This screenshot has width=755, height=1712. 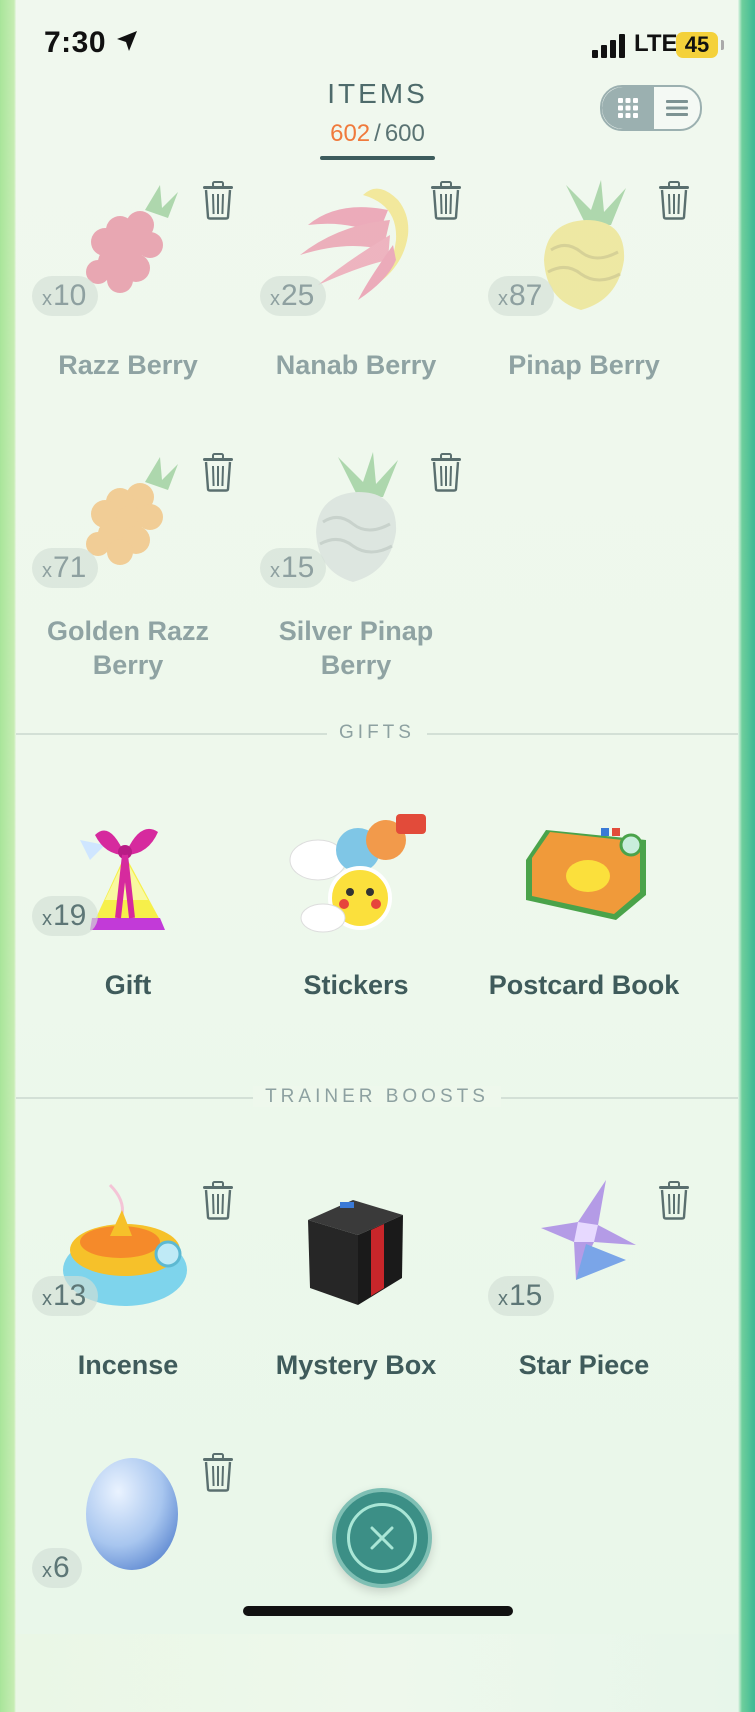 I want to click on item-count-current: 602, so click(x=350, y=133).